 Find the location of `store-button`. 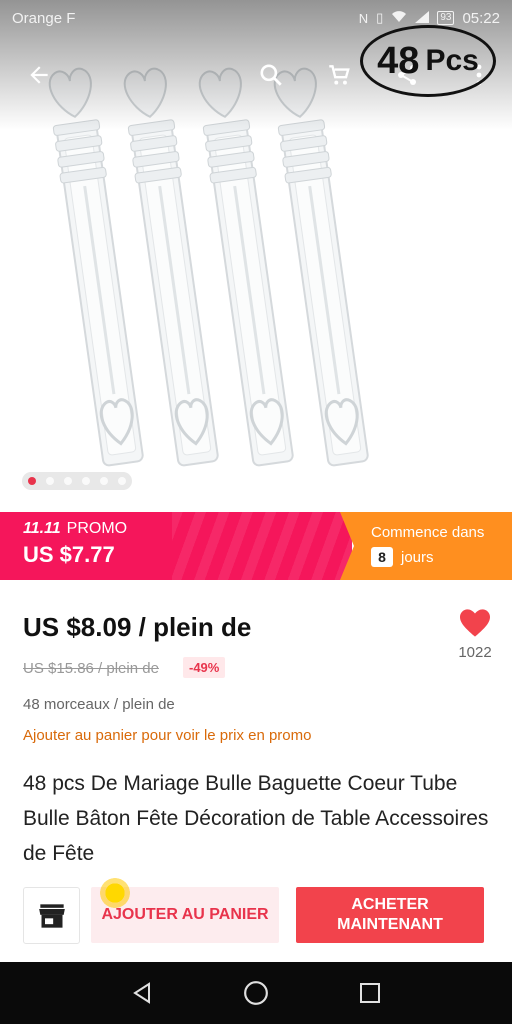

store-button is located at coordinates (51, 915).